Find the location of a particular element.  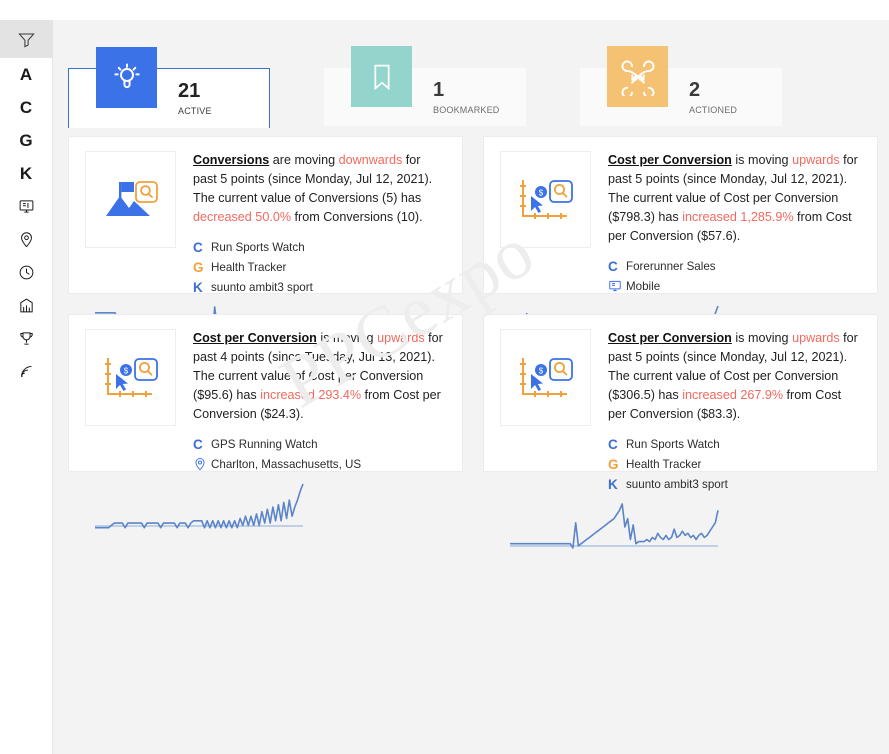

insight-tag-label: Mobile is located at coordinates (643, 286).